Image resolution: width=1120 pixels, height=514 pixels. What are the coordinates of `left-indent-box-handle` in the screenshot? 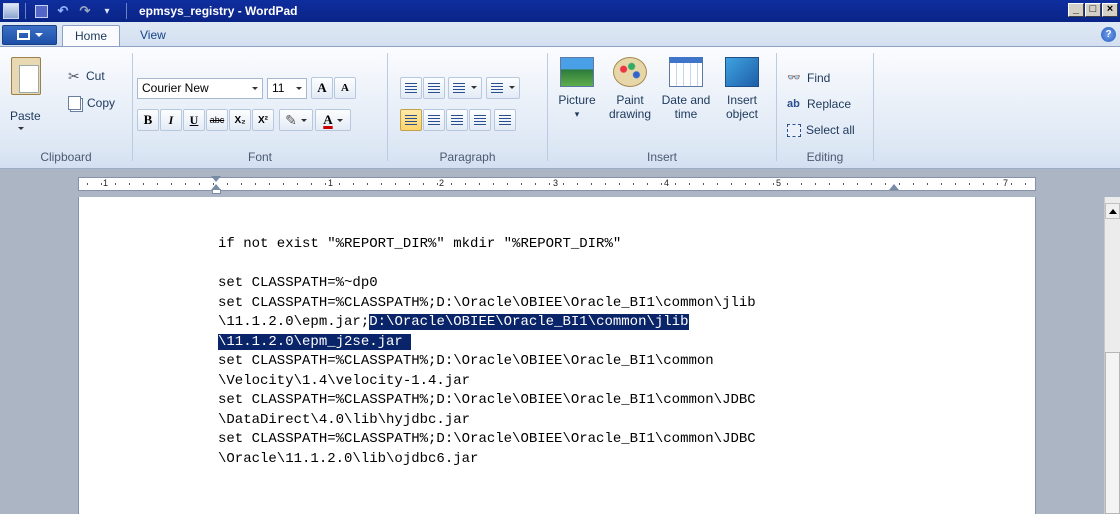 It's located at (216, 191).